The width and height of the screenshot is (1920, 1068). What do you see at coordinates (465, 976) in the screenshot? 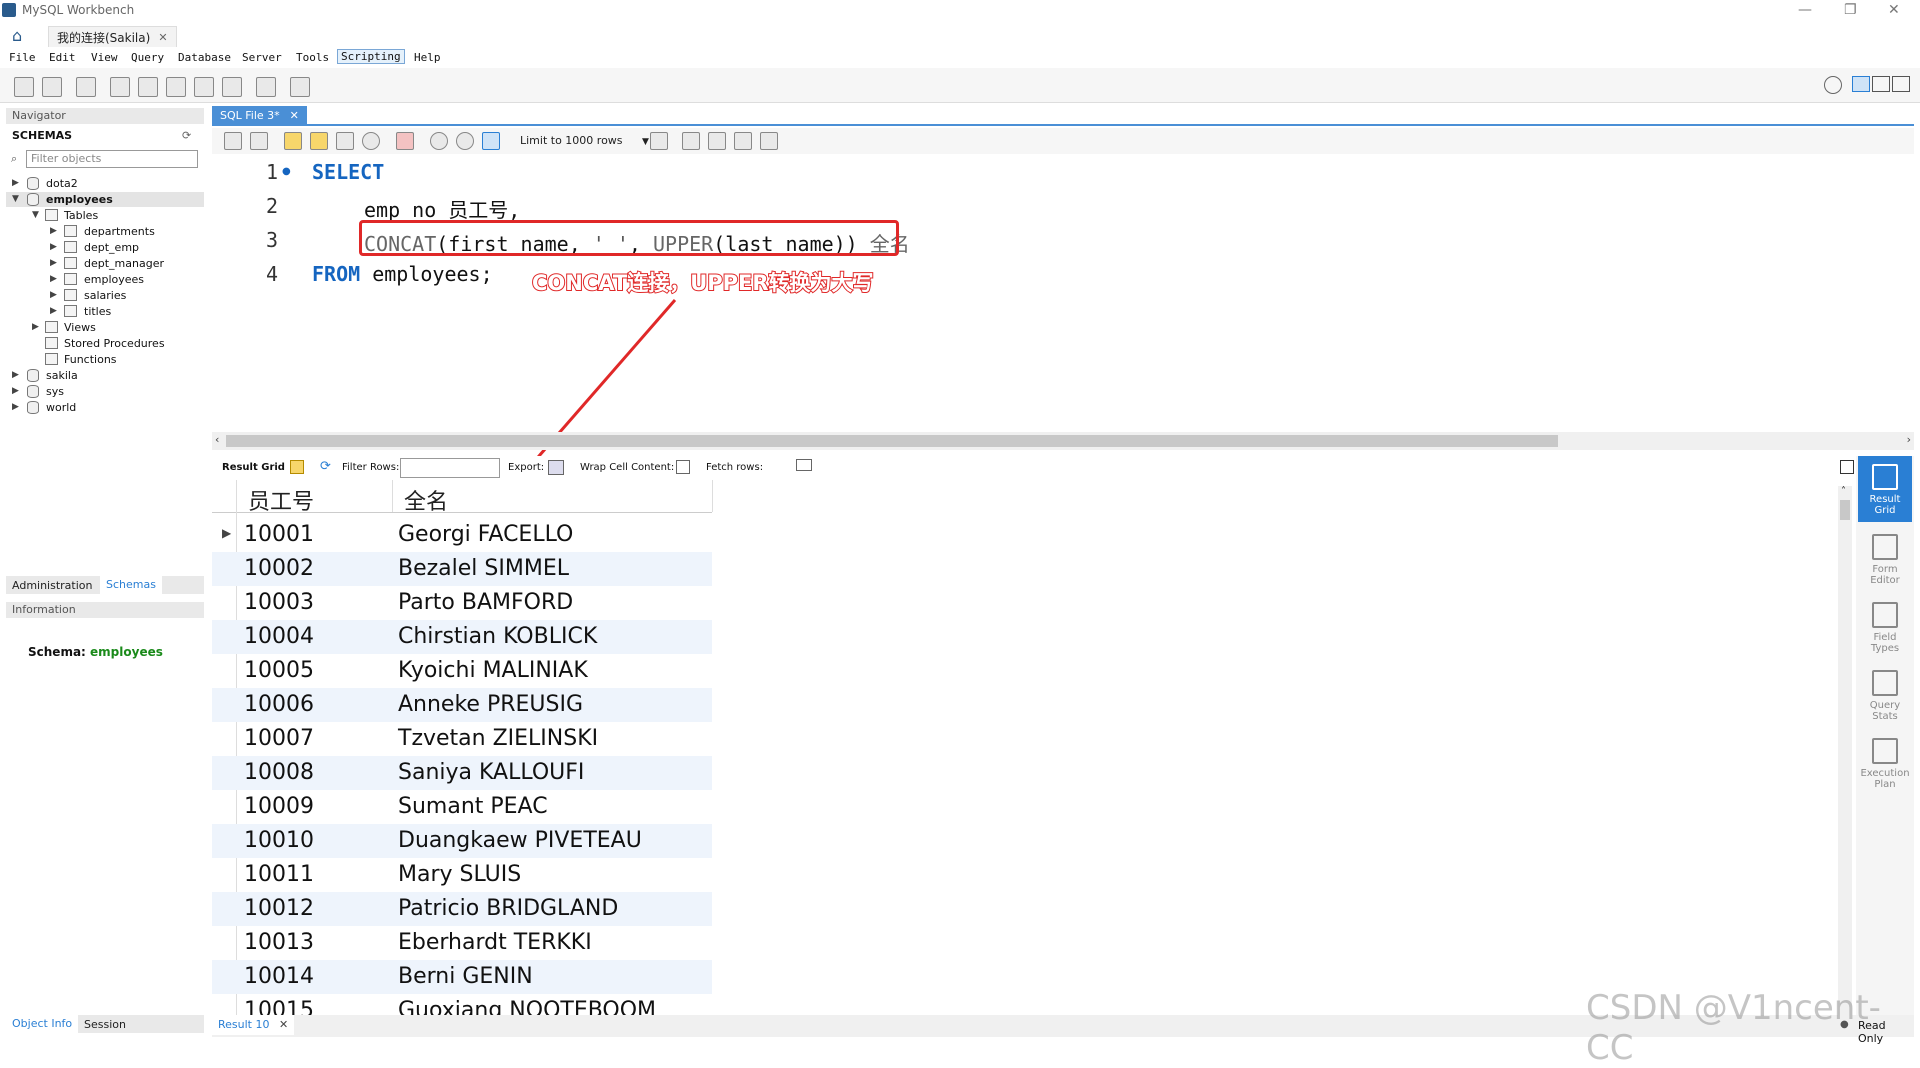
I see `cell-full-name: Berni GENIN` at bounding box center [465, 976].